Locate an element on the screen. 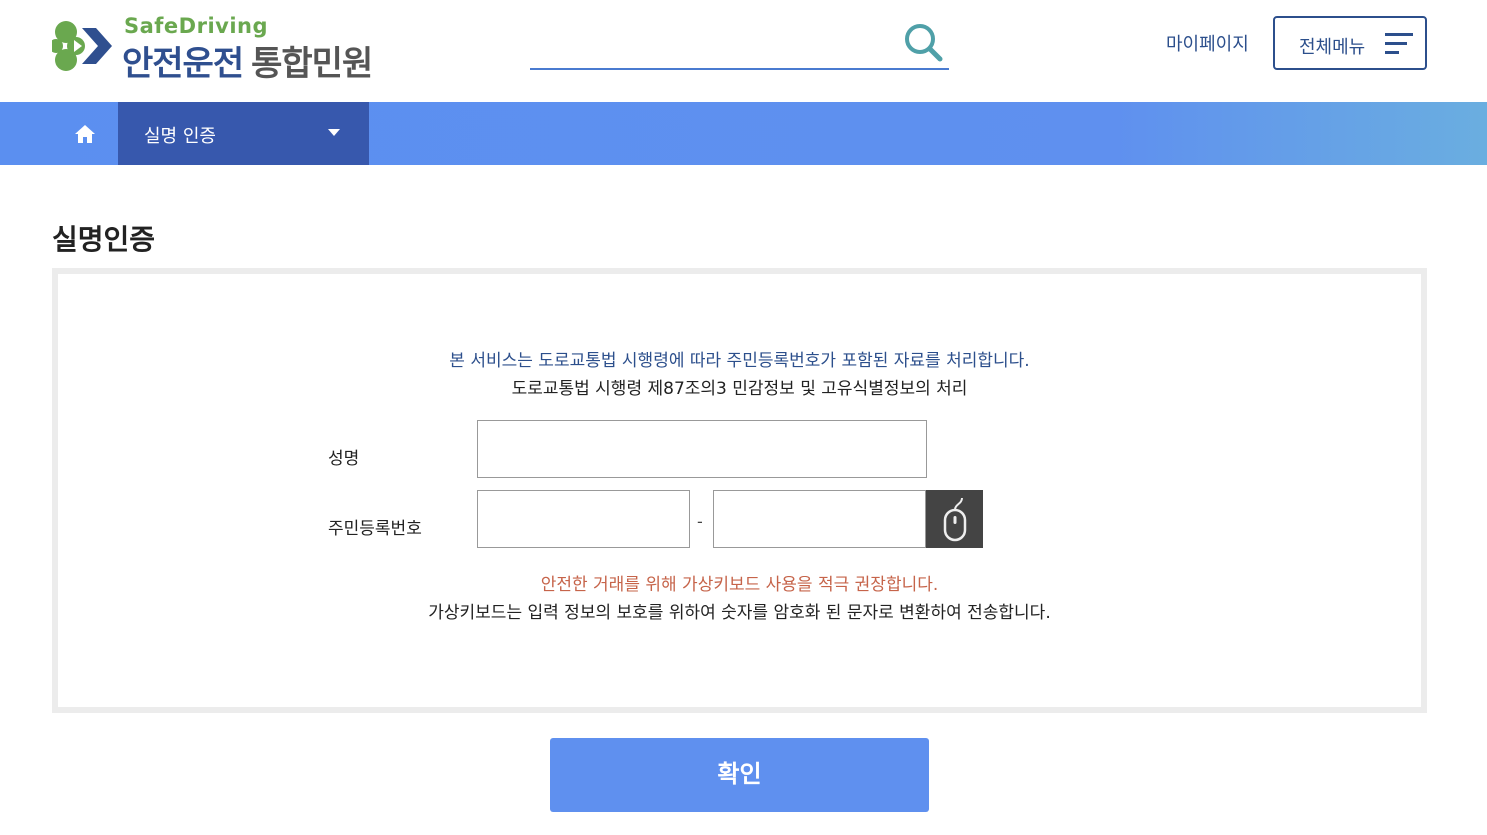 Image resolution: width=1487 pixels, height=835 pixels. home-button is located at coordinates (85, 133).